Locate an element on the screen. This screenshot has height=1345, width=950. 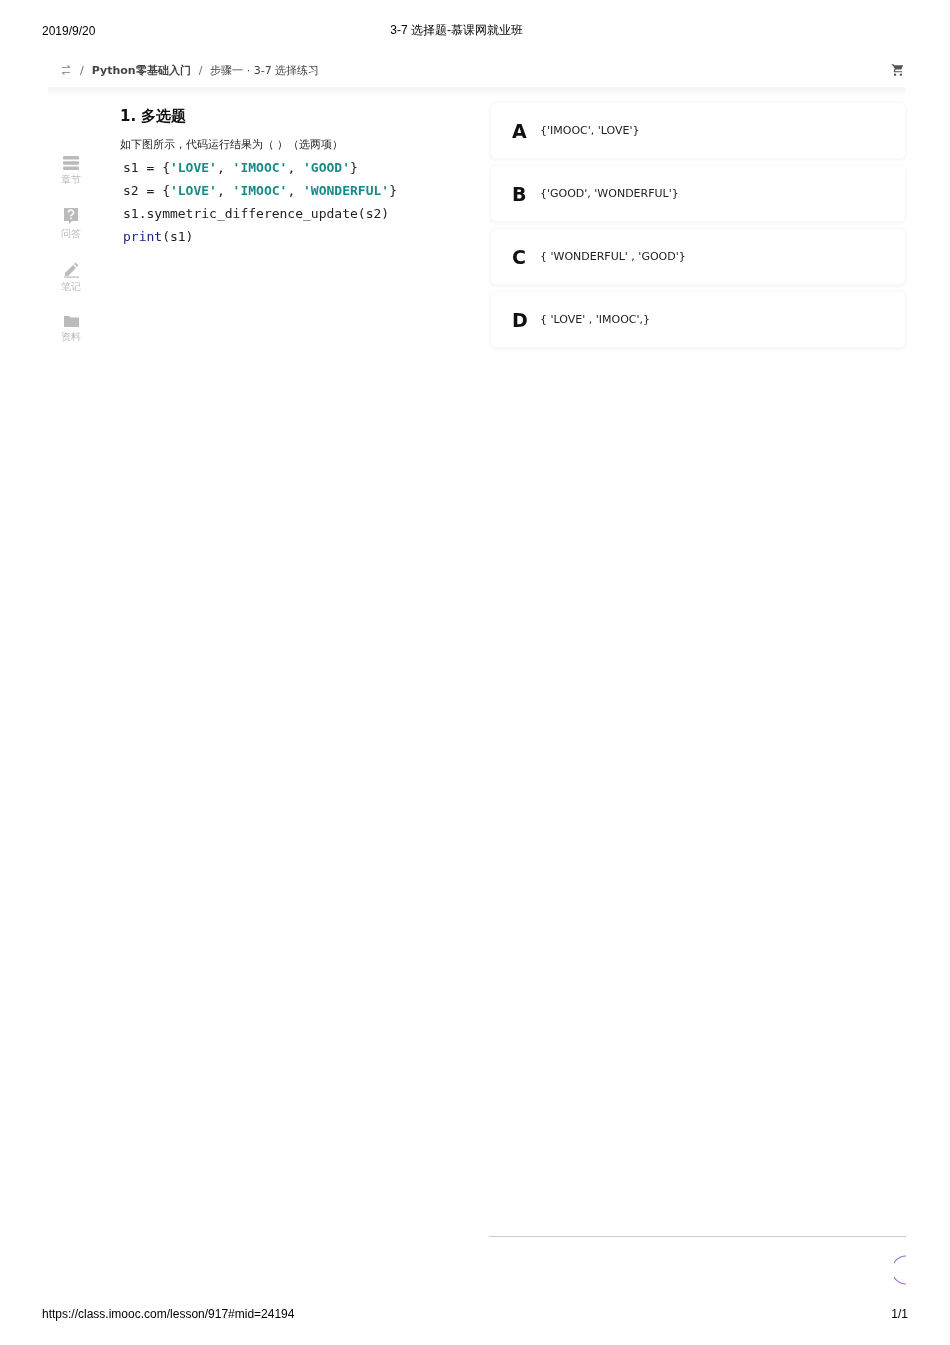
list-icon is located at coordinates (71, 163).